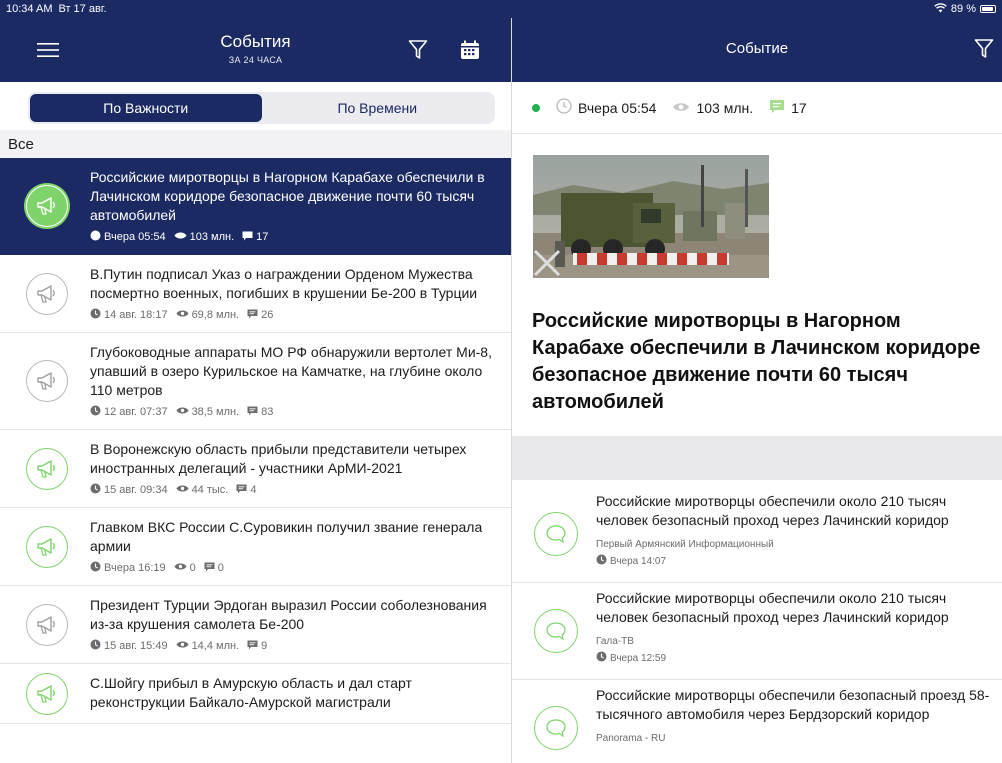  I want to click on event-views: 69,8 млн., so click(207, 315).